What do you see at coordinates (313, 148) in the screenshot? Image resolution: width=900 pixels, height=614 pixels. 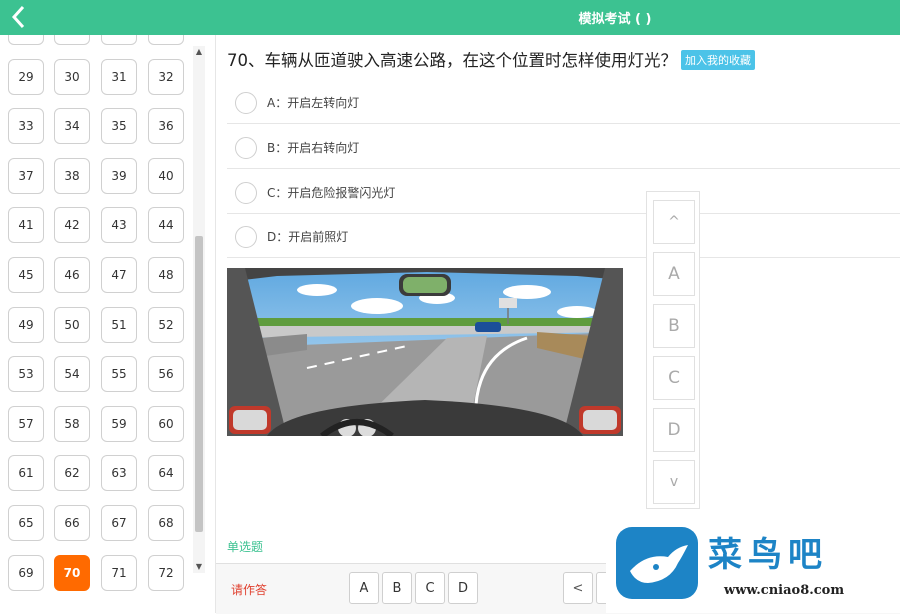 I see `option-label: B：开启右转向灯` at bounding box center [313, 148].